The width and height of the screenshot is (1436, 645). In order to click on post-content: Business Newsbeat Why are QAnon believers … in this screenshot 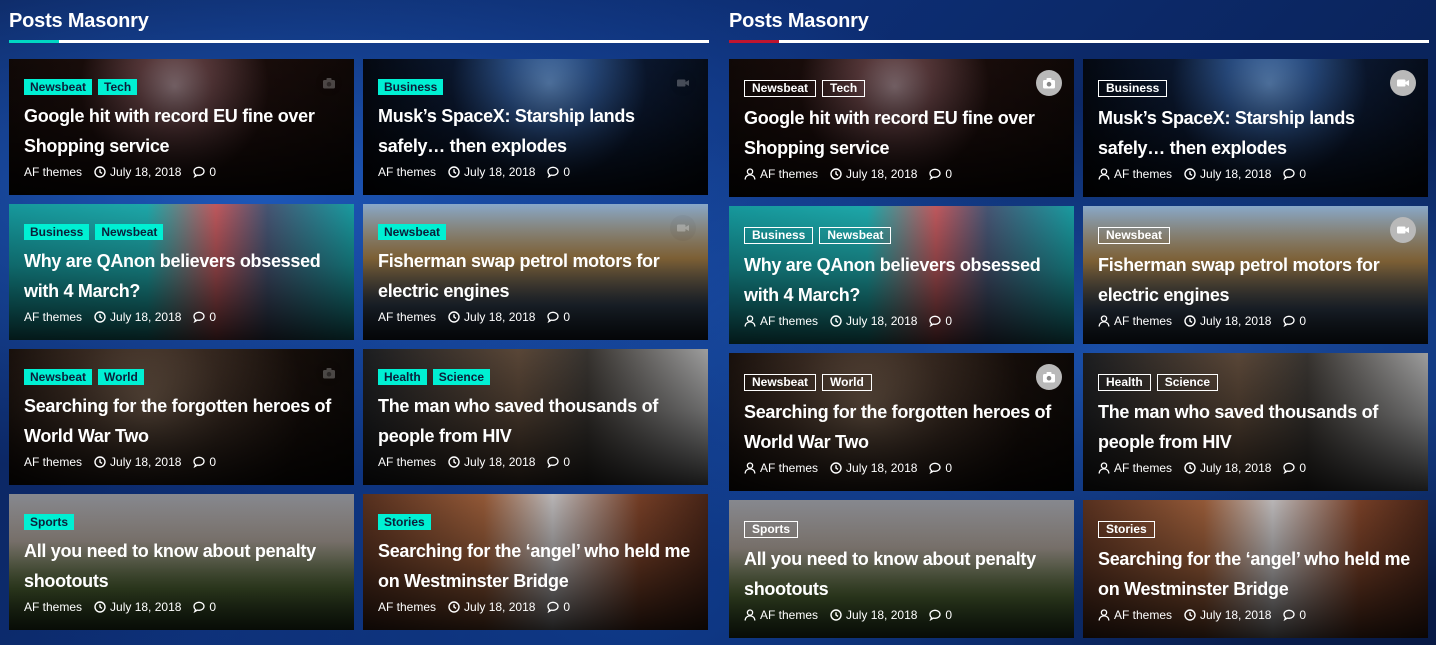, I will do `click(902, 277)`.